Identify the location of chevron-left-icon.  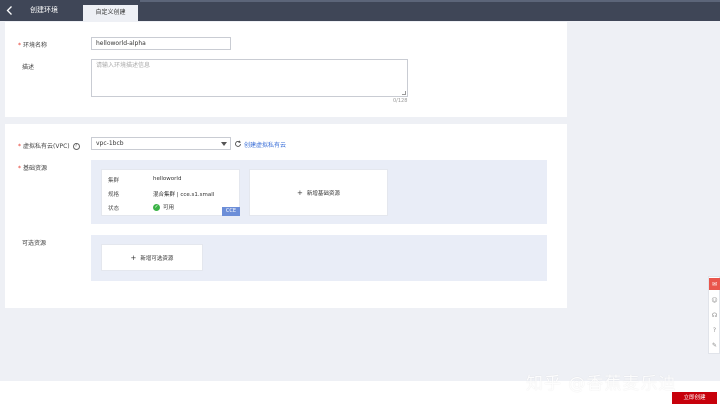
(9, 10).